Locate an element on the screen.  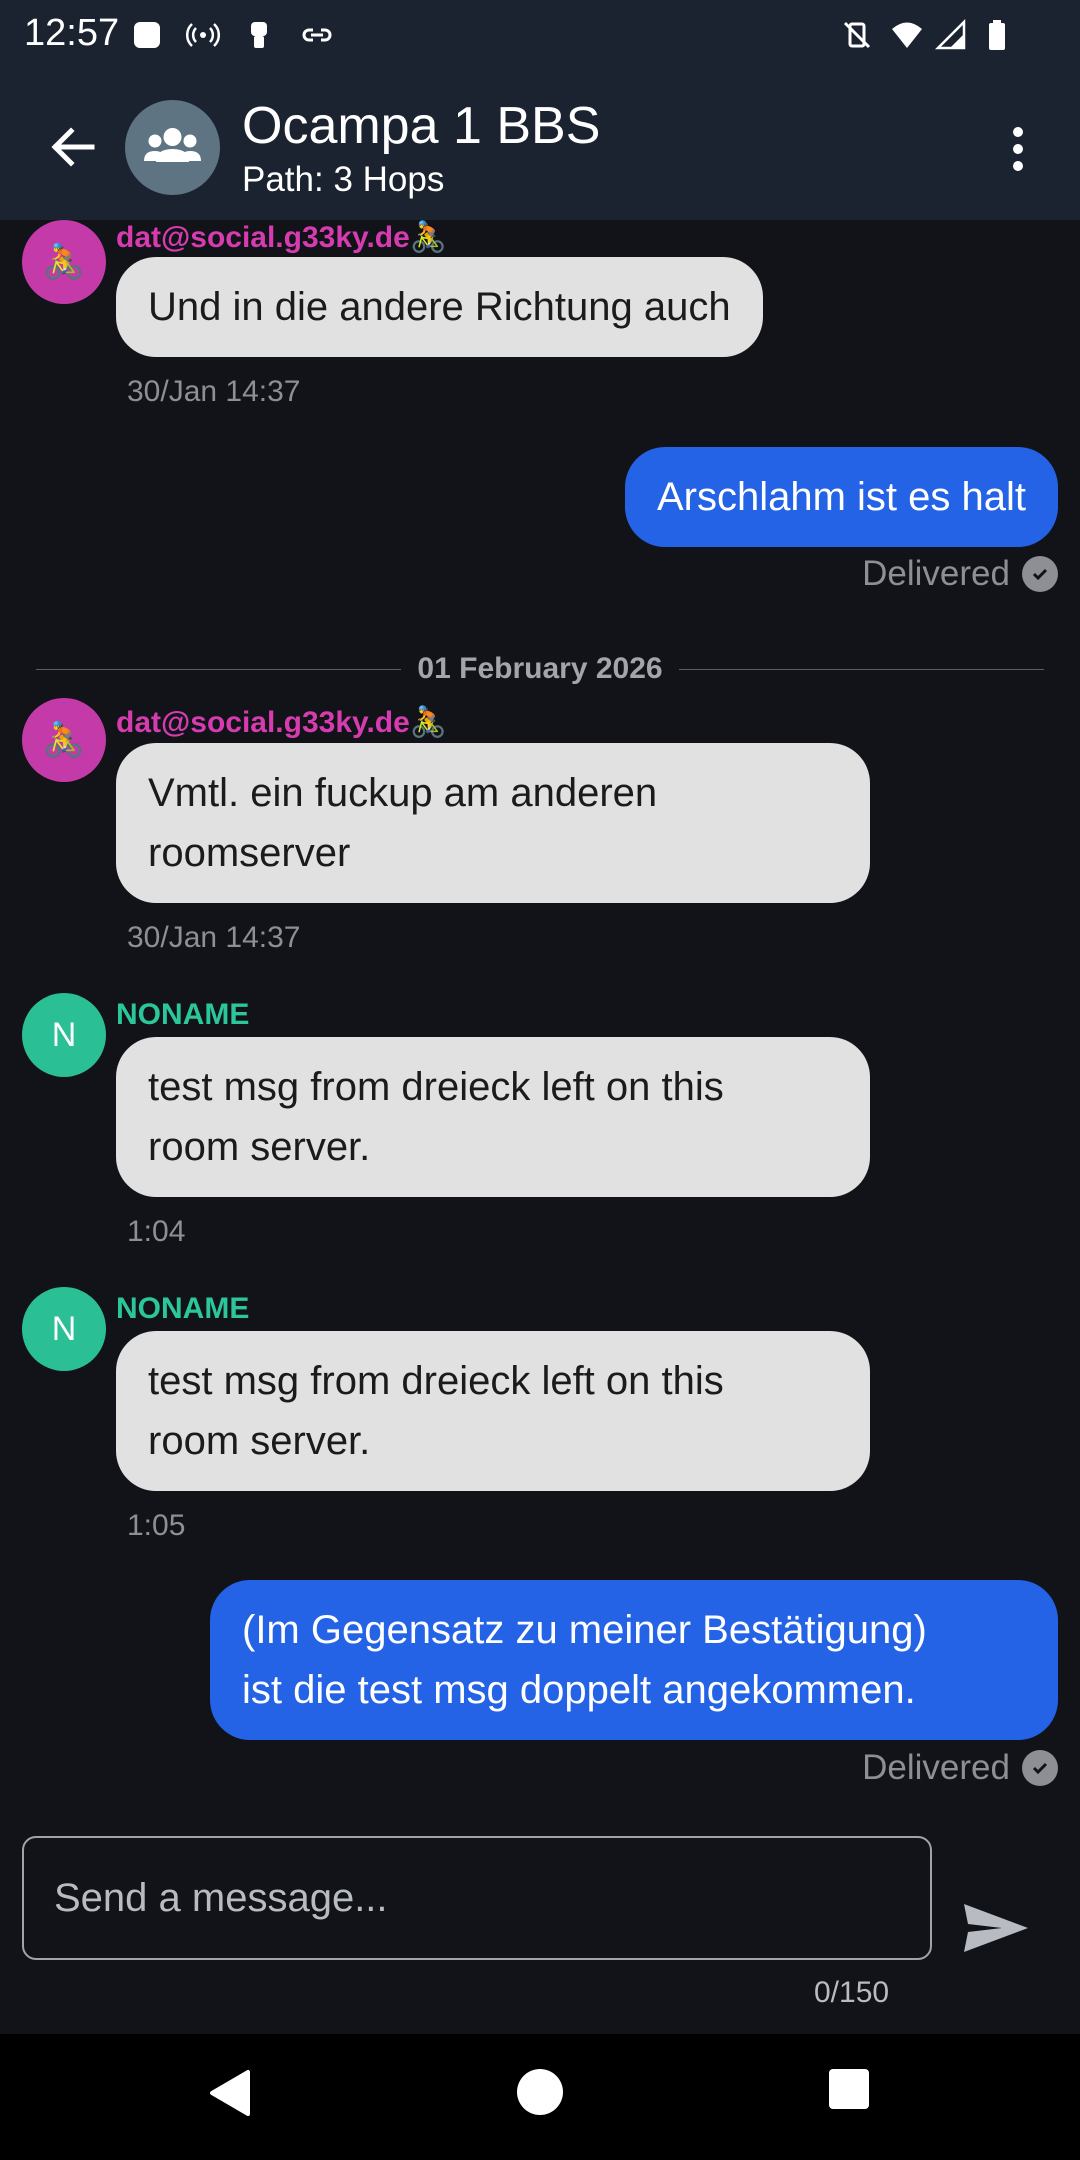
app-bar: Ocampa 1 BBS Path: 3 Hops is located at coordinates (540, 146).